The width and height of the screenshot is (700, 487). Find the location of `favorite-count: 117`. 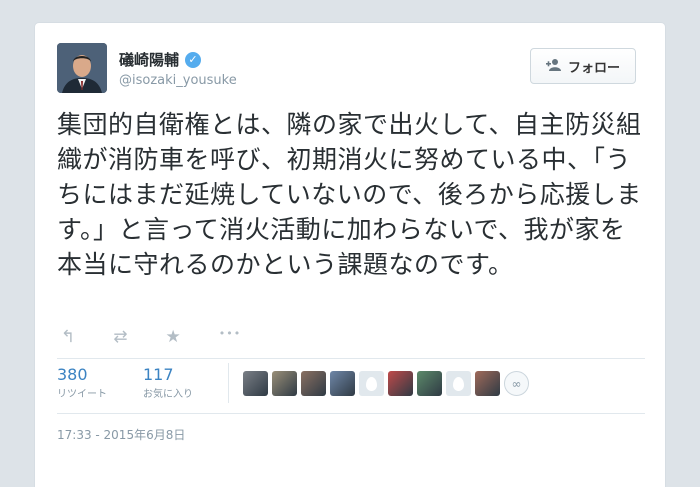

favorite-count: 117 is located at coordinates (168, 374).